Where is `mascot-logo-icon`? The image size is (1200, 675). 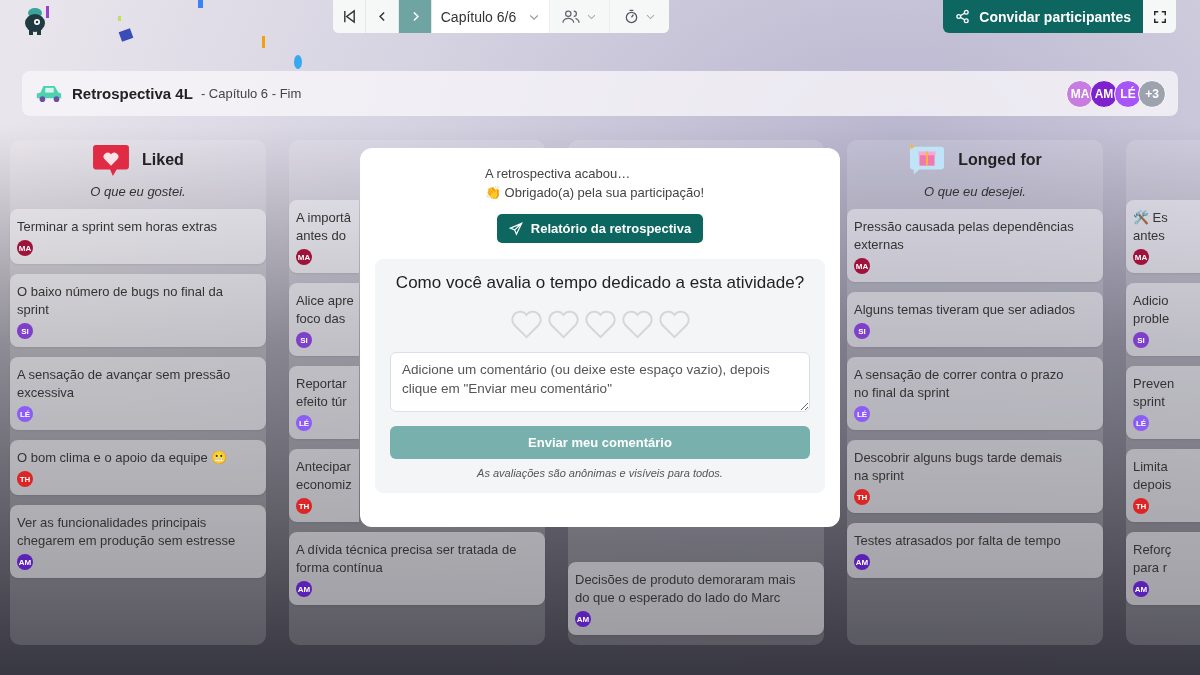
mascot-logo-icon is located at coordinates (37, 20).